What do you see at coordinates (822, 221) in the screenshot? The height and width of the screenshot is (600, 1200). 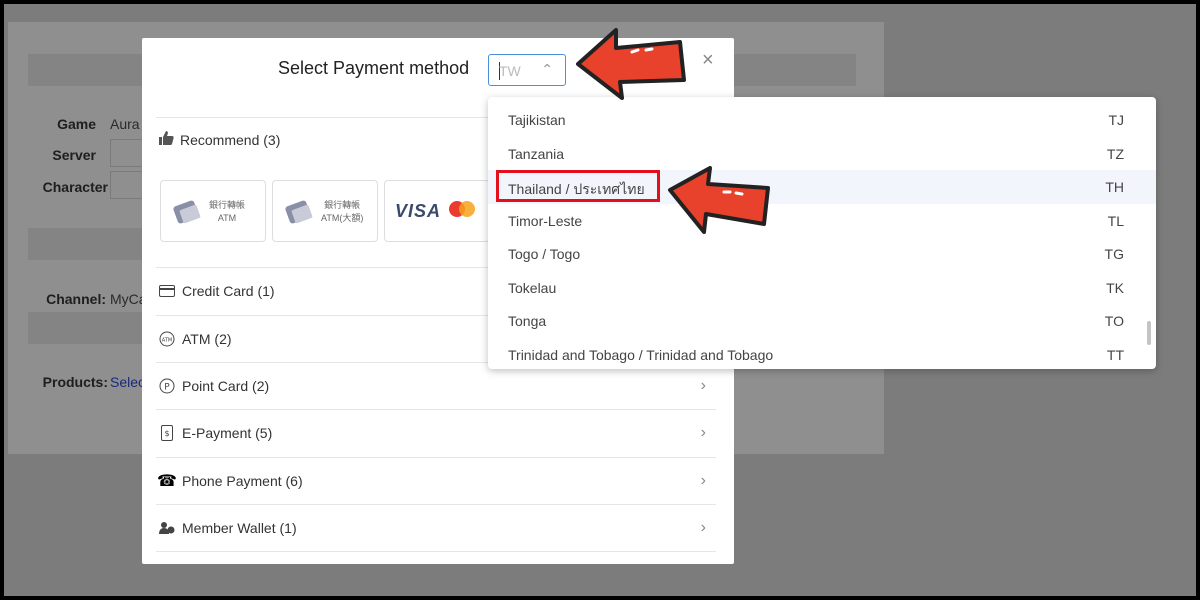 I see `dropdown-option-timor-leste: Timor-Leste TL` at bounding box center [822, 221].